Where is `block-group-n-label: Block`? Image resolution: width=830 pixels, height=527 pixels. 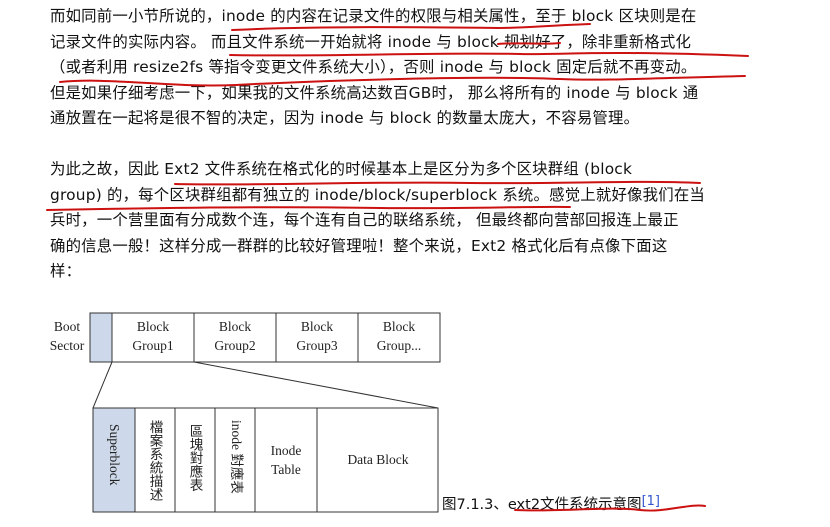
block-group-n-label: Block is located at coordinates (399, 326).